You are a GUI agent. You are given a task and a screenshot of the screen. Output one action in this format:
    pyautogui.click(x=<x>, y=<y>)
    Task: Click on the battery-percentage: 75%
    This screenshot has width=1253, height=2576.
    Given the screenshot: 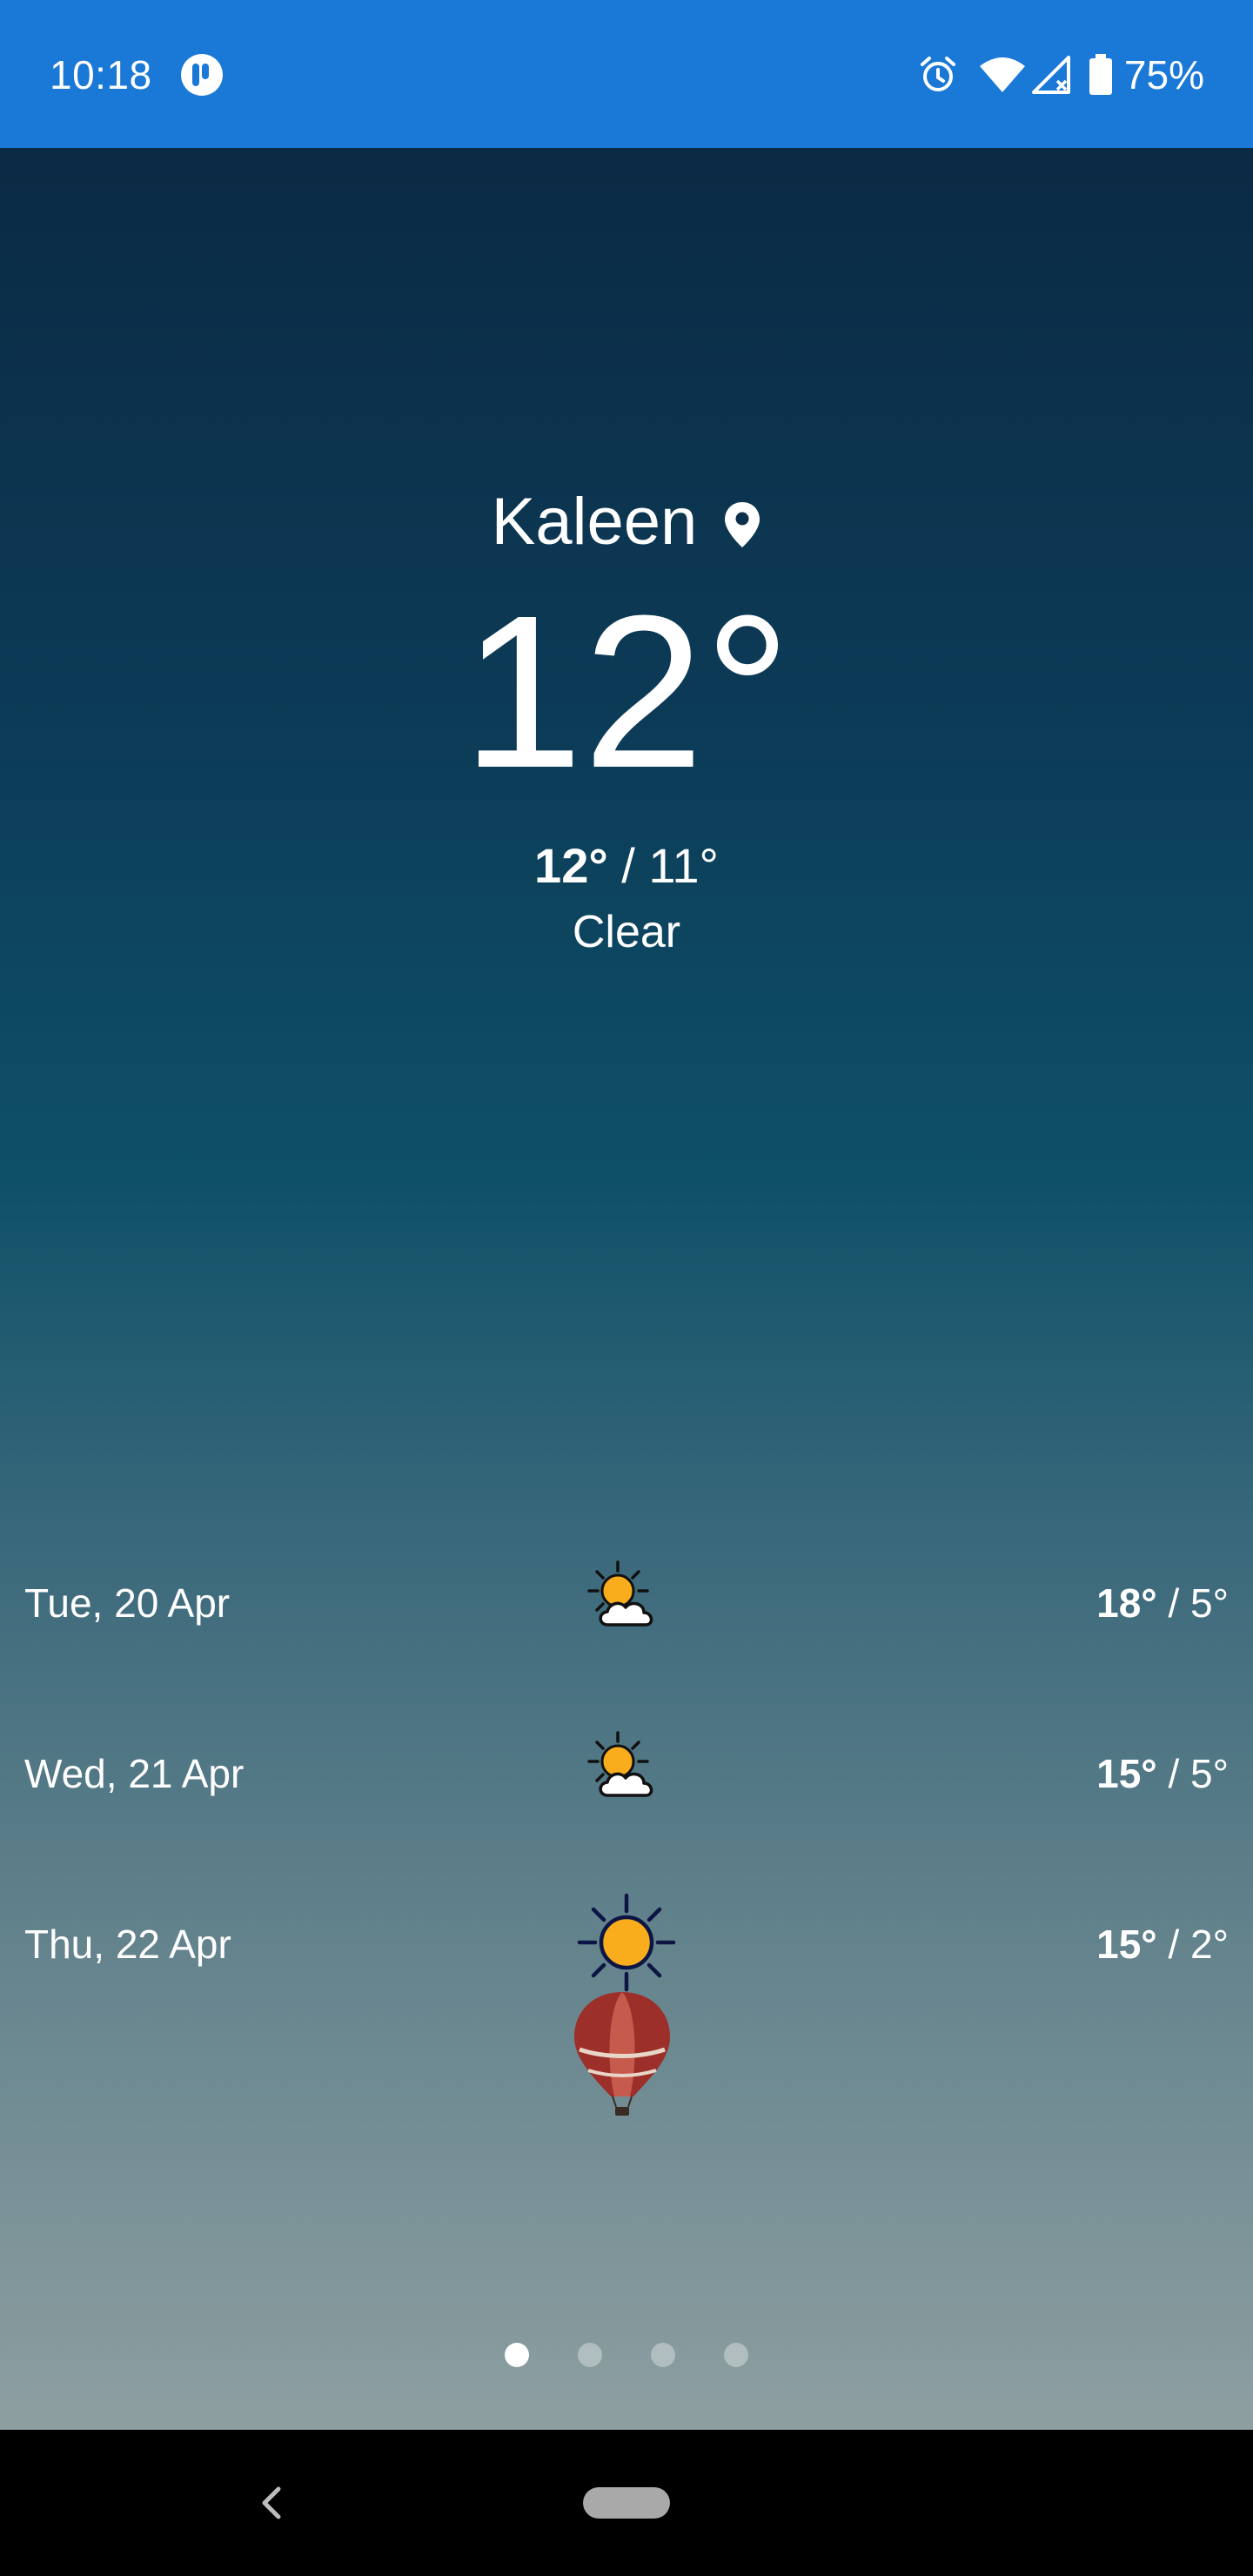 What is the action you would take?
    pyautogui.click(x=1163, y=74)
    